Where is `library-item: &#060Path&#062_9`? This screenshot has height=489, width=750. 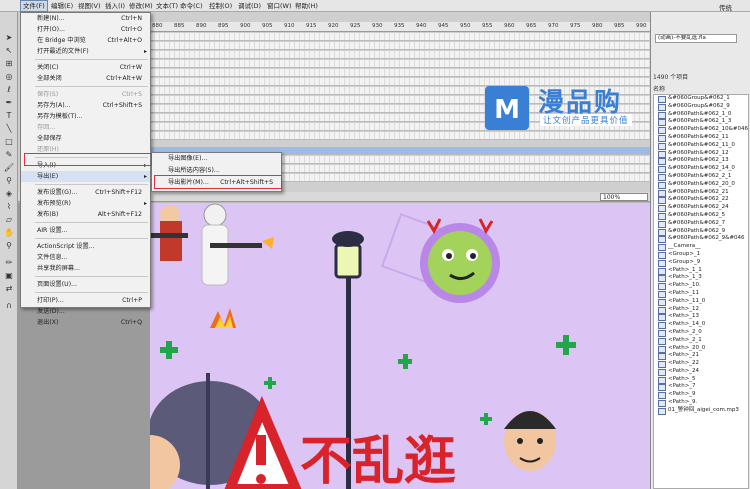
library-item: &#060Path&#062_9 is located at coordinates (701, 232).